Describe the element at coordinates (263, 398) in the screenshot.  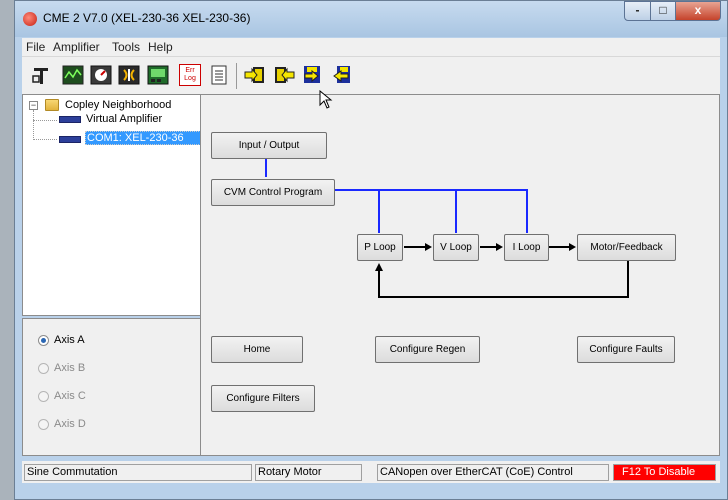
I see `configure-filters-button: Configure Filters` at that location.